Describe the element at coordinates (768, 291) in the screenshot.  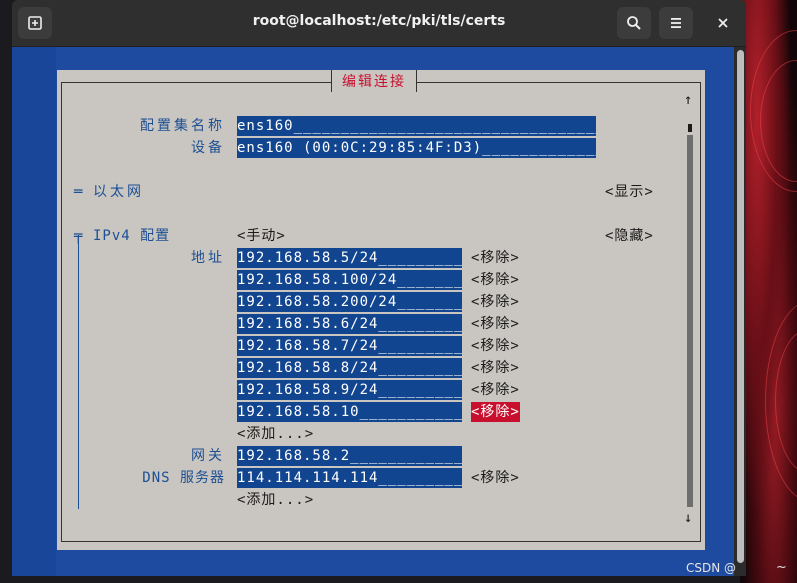
I see `desktop-wallpaper` at that location.